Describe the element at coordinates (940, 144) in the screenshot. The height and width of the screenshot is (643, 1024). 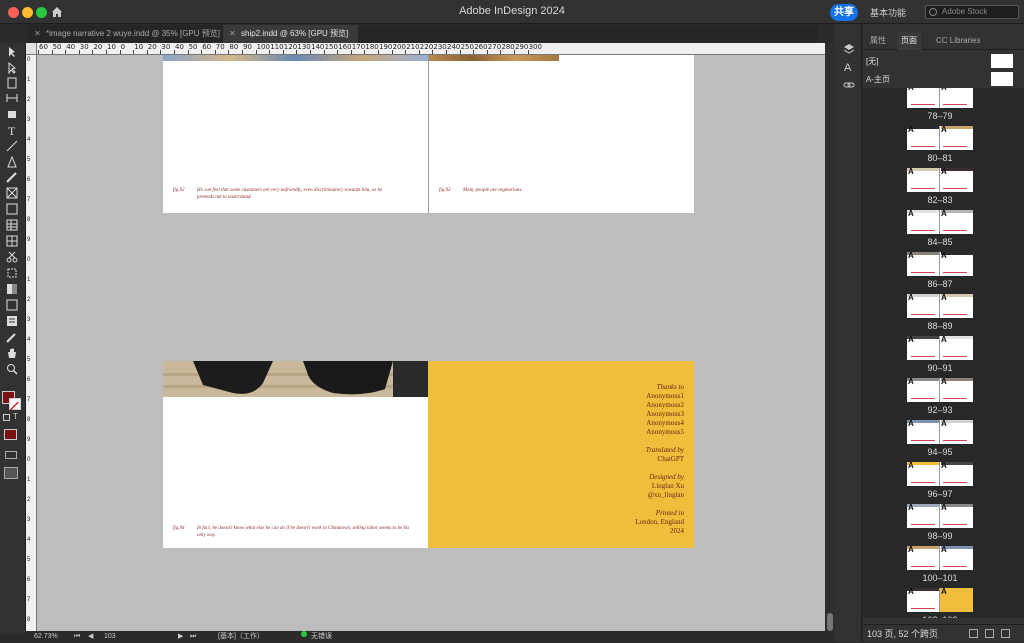
I see `spread-thumbnail: A A 80–81` at that location.